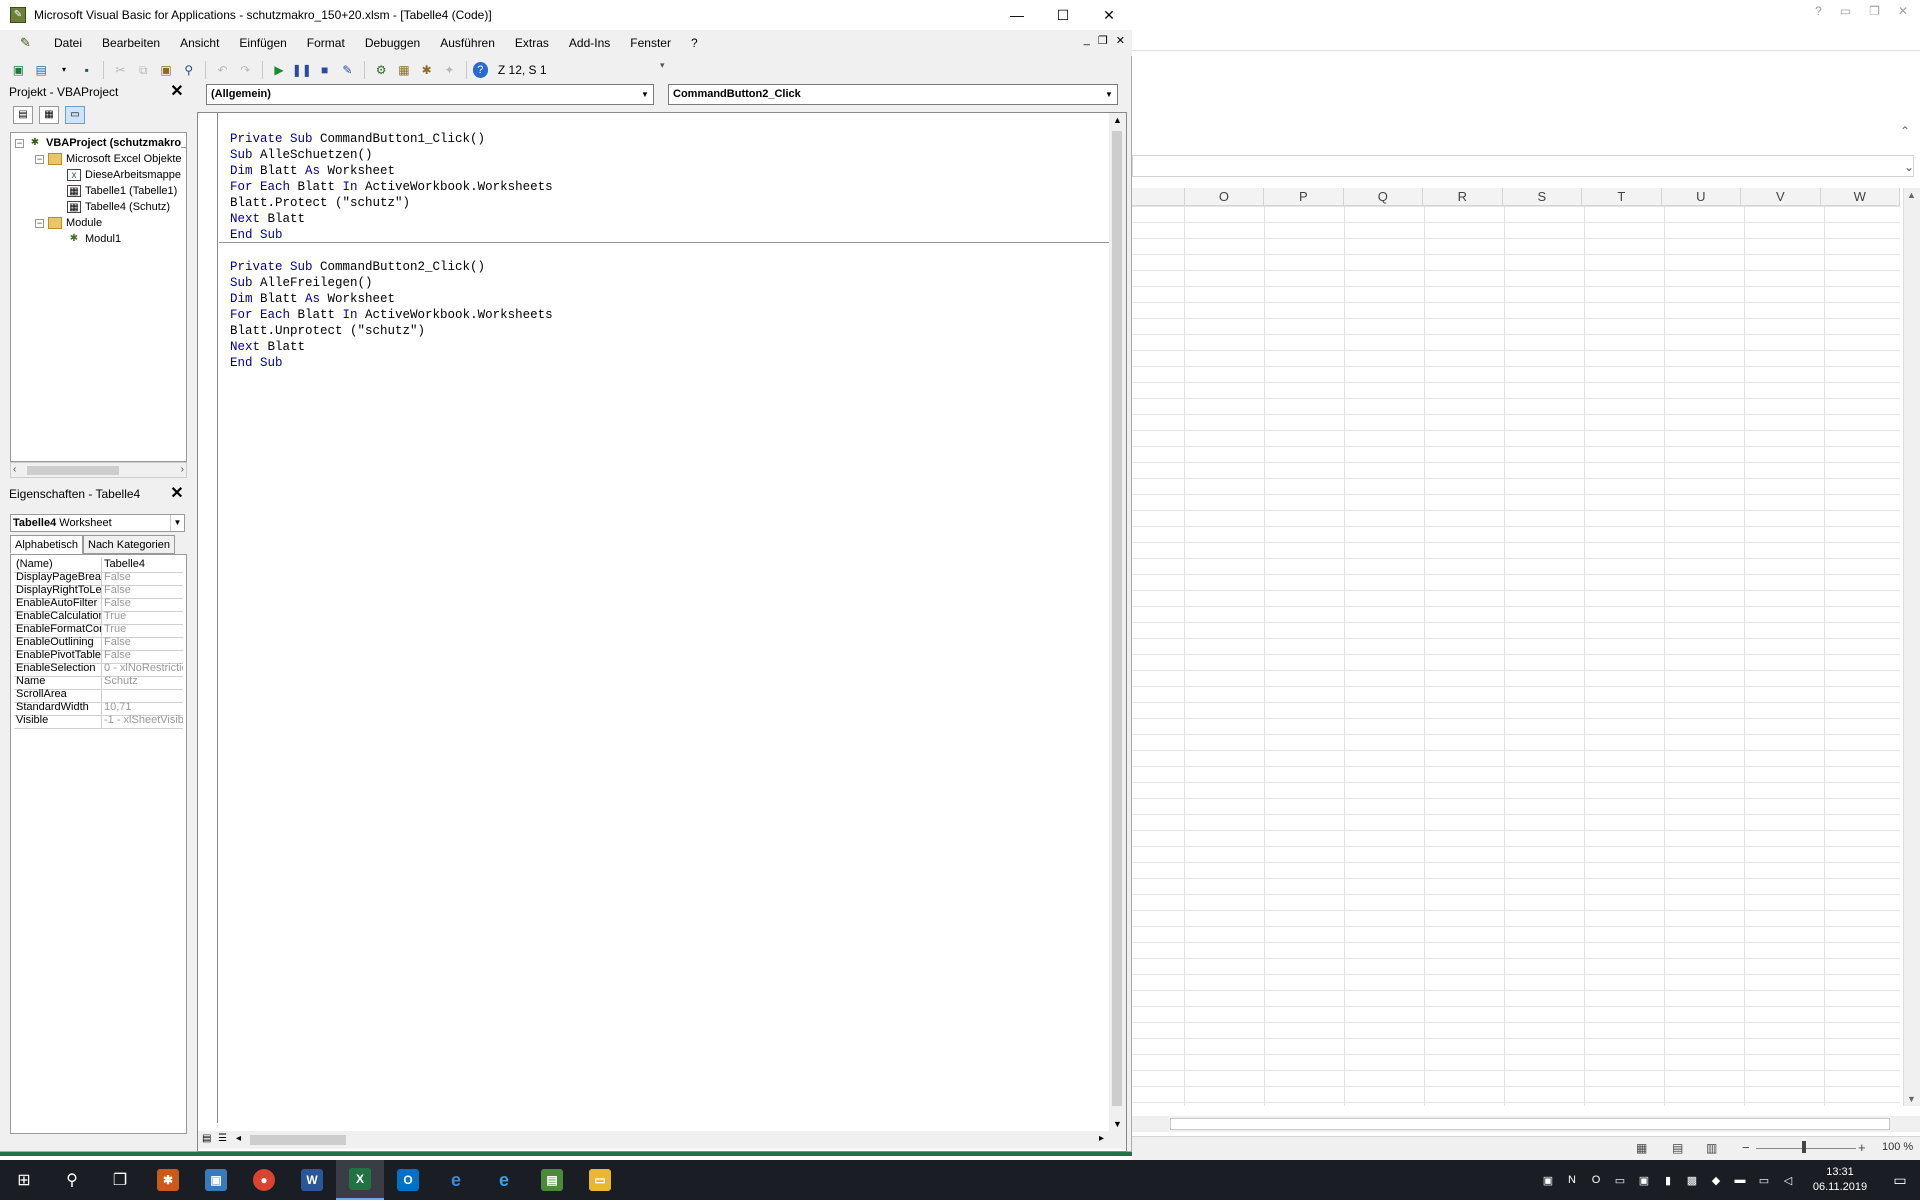  What do you see at coordinates (504, 1180) in the screenshot?
I see `taskbar-ie: e` at bounding box center [504, 1180].